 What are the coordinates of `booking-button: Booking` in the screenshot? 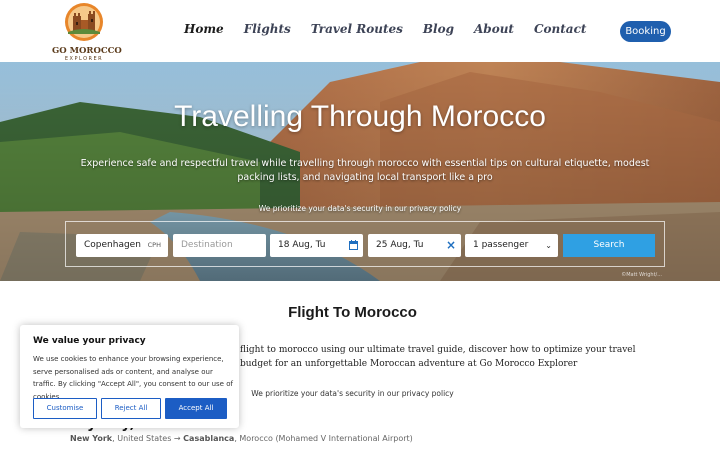 It's located at (645, 31).